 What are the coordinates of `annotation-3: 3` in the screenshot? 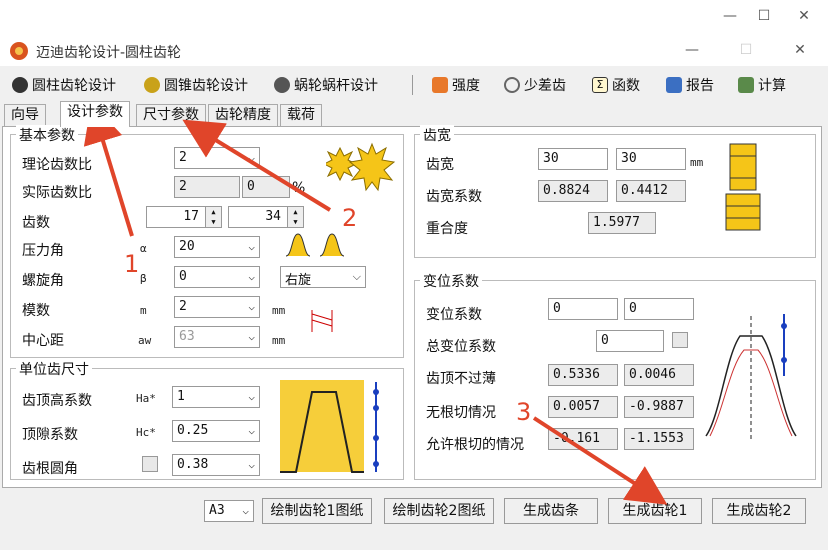 It's located at (524, 412).